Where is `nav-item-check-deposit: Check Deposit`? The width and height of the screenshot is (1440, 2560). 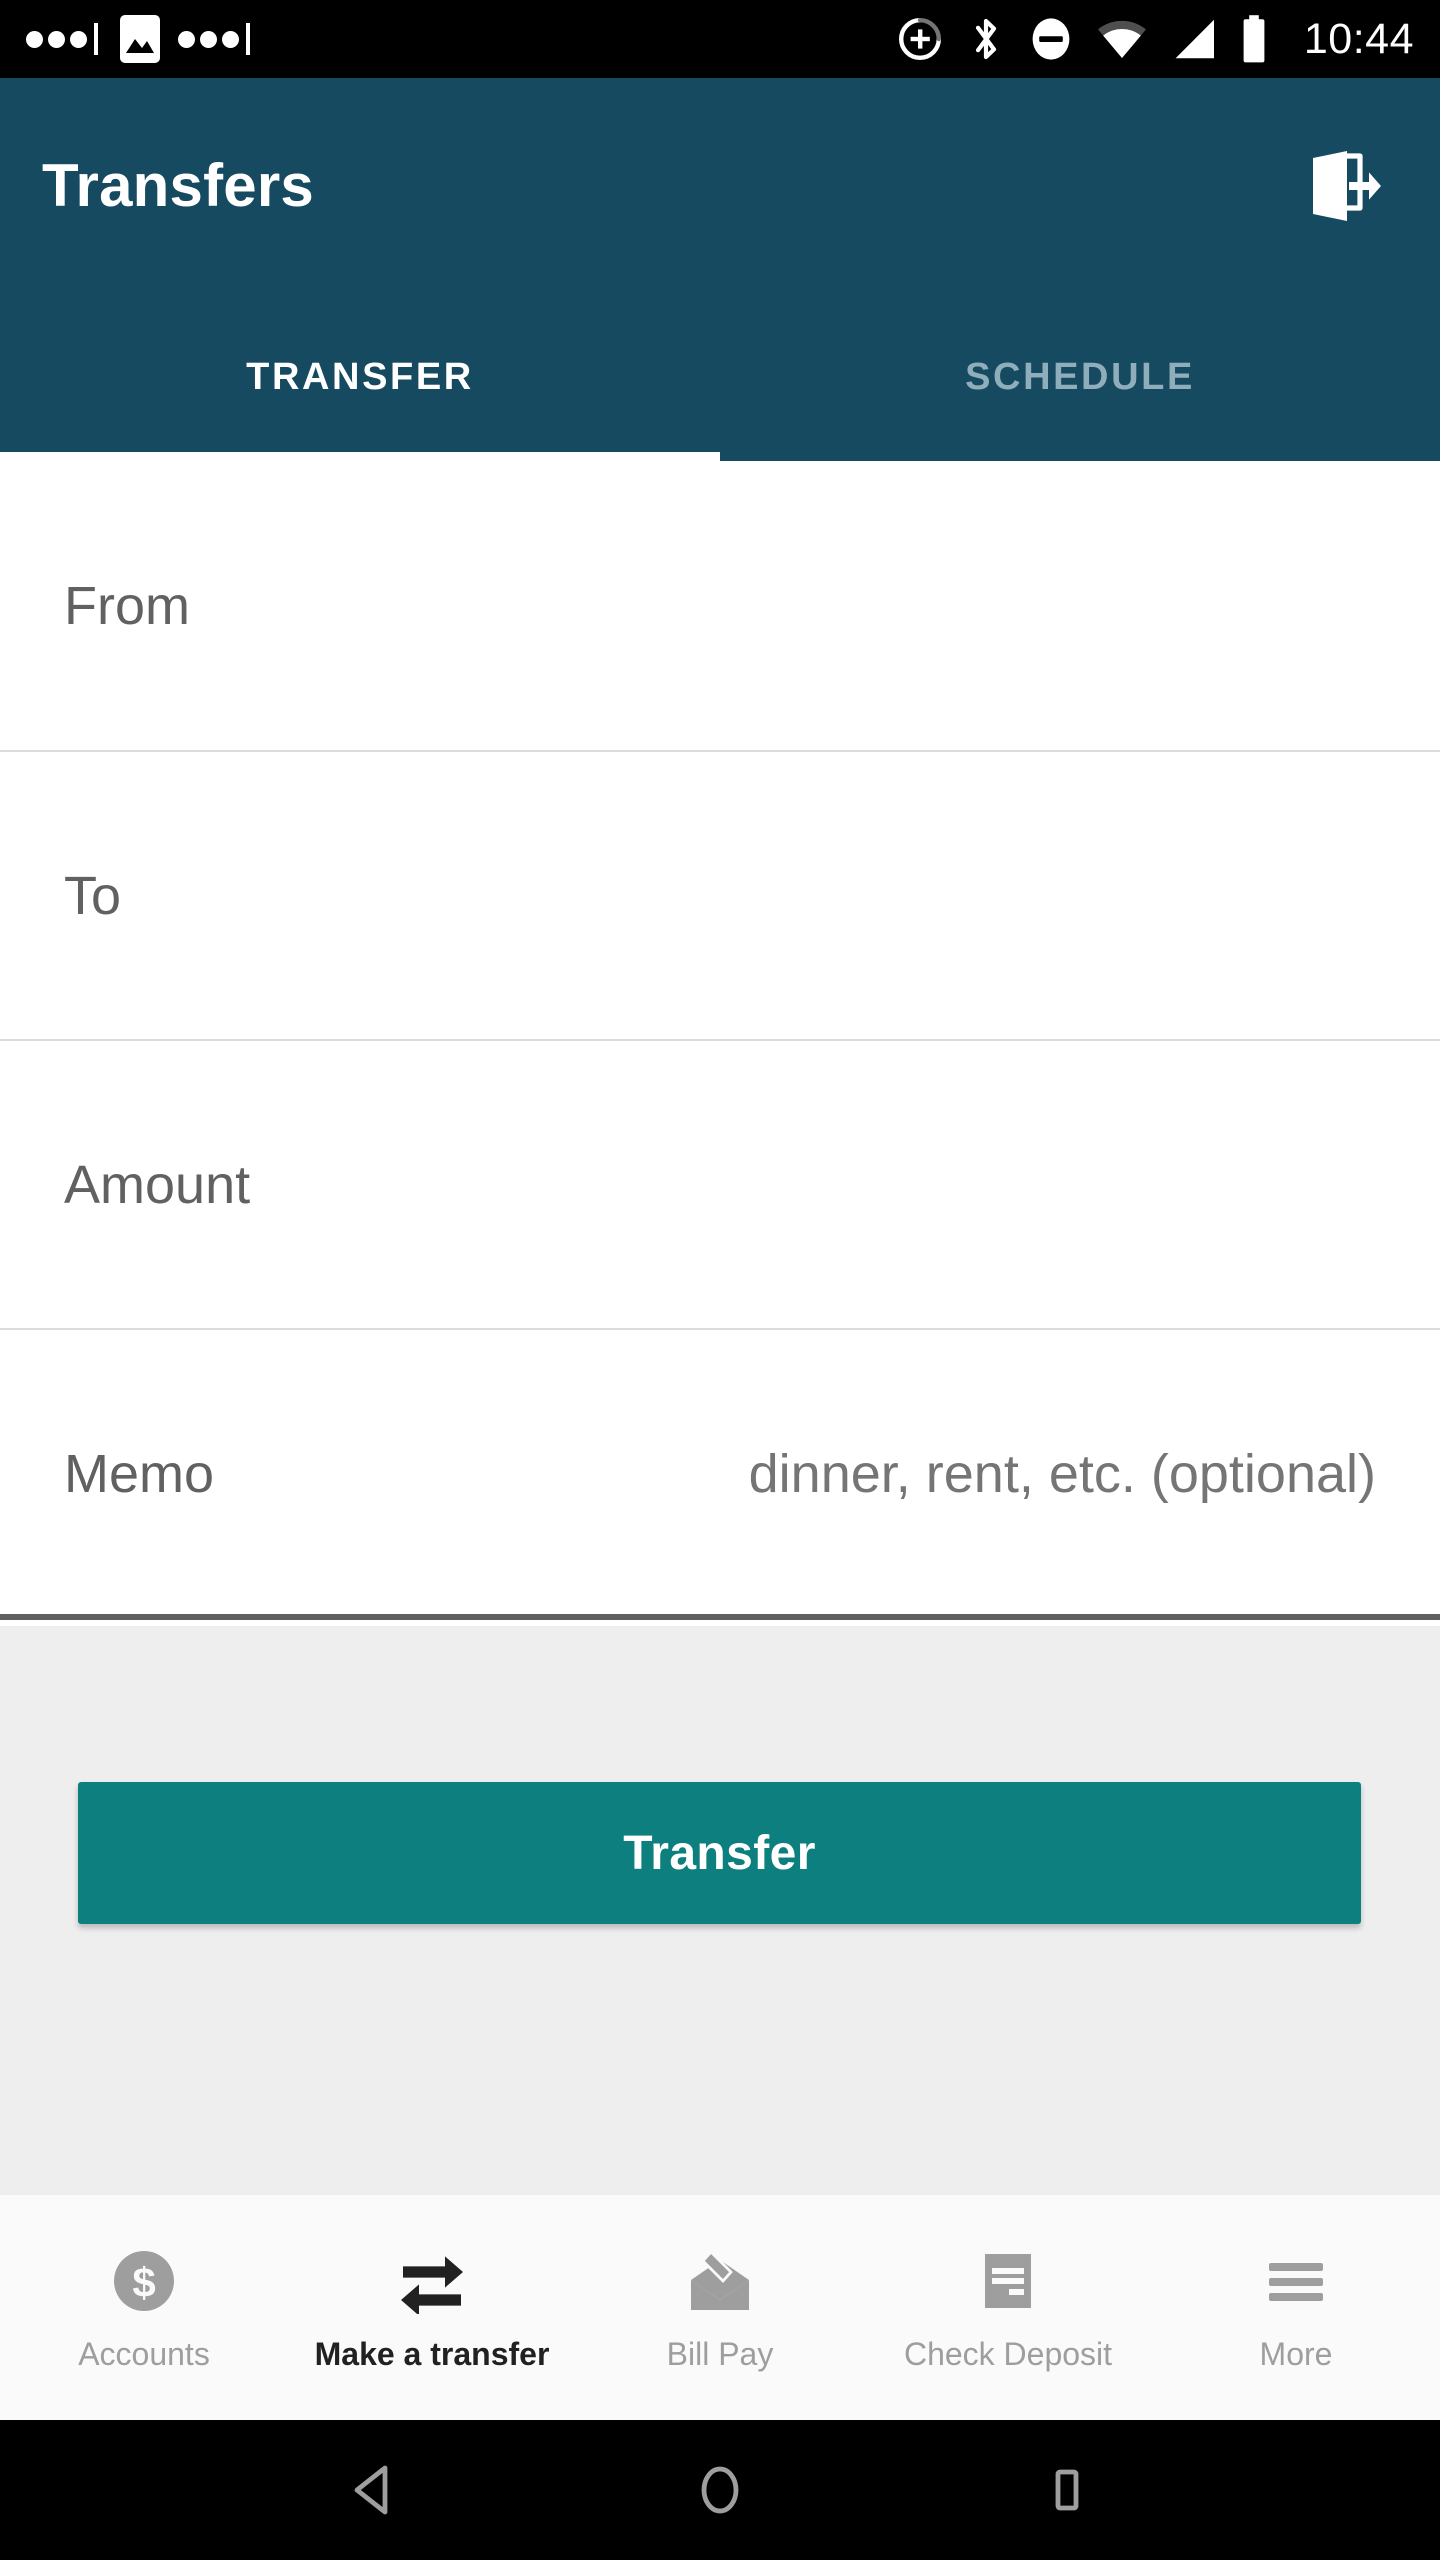
nav-item-check-deposit: Check Deposit is located at coordinates (1008, 2307).